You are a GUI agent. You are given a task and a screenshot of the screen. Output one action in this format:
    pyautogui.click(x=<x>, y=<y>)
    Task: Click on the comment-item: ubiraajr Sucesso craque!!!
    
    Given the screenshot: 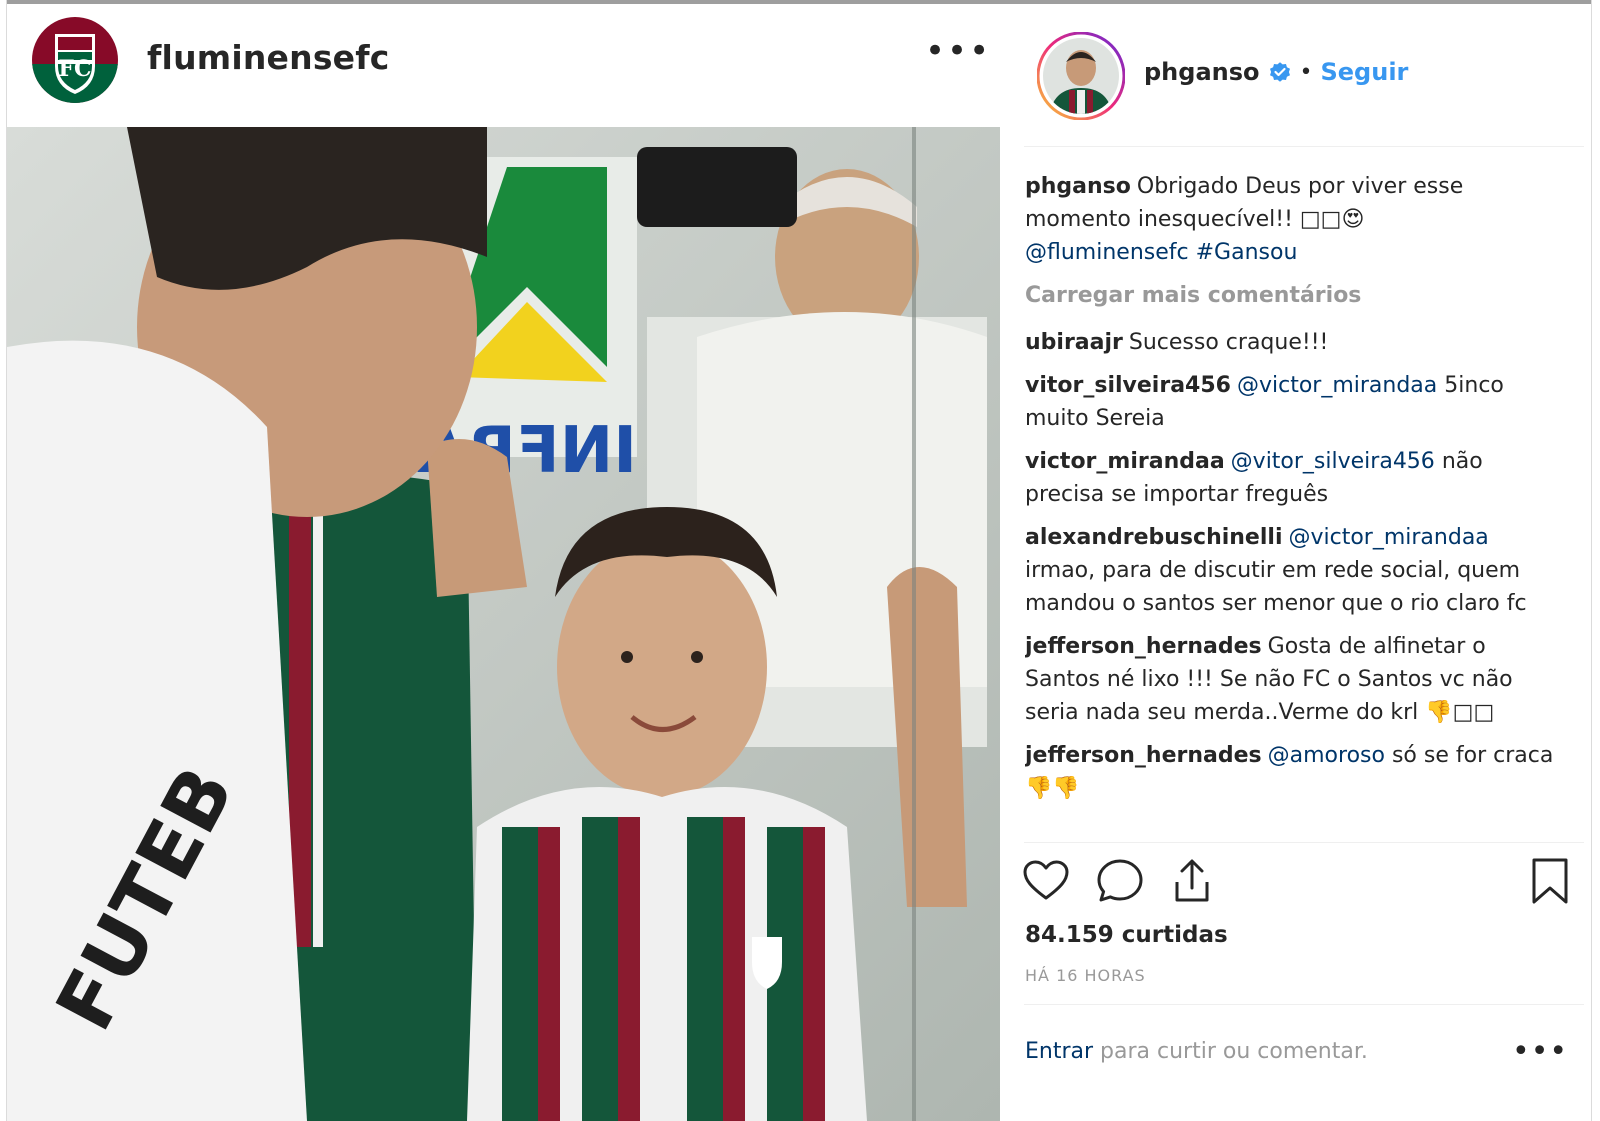 What is the action you would take?
    pyautogui.click(x=1295, y=342)
    